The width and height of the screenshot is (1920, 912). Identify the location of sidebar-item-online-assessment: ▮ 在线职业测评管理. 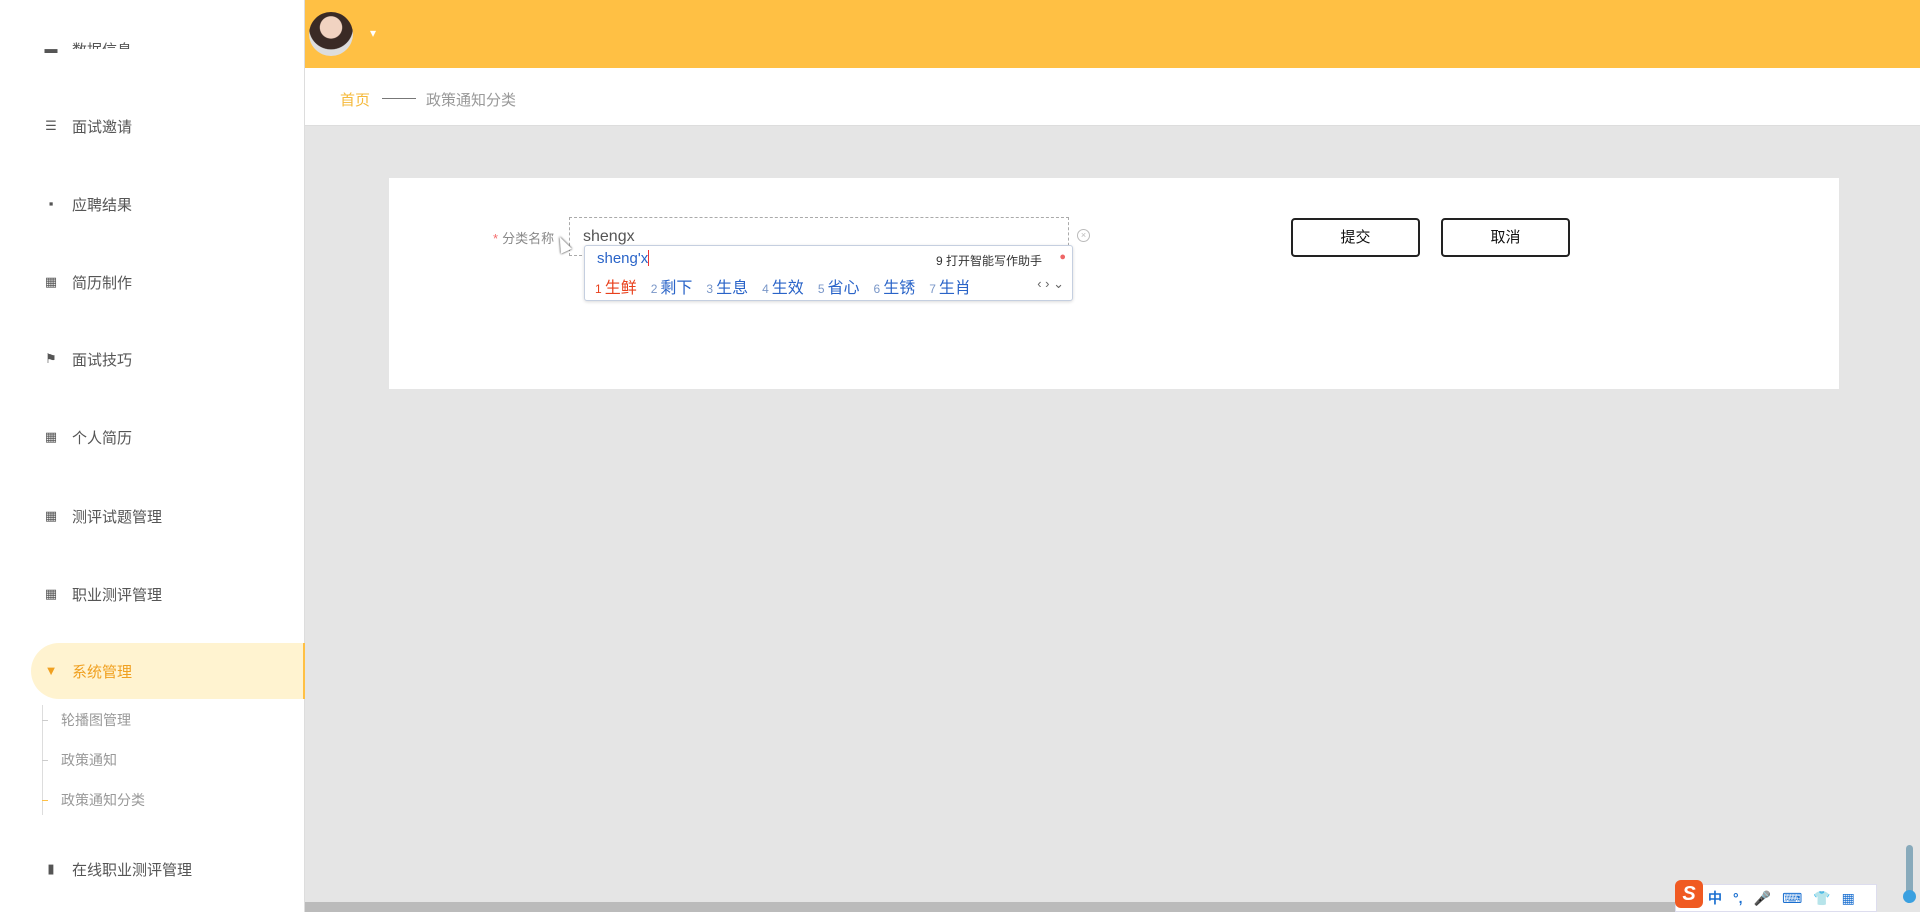
(152, 869).